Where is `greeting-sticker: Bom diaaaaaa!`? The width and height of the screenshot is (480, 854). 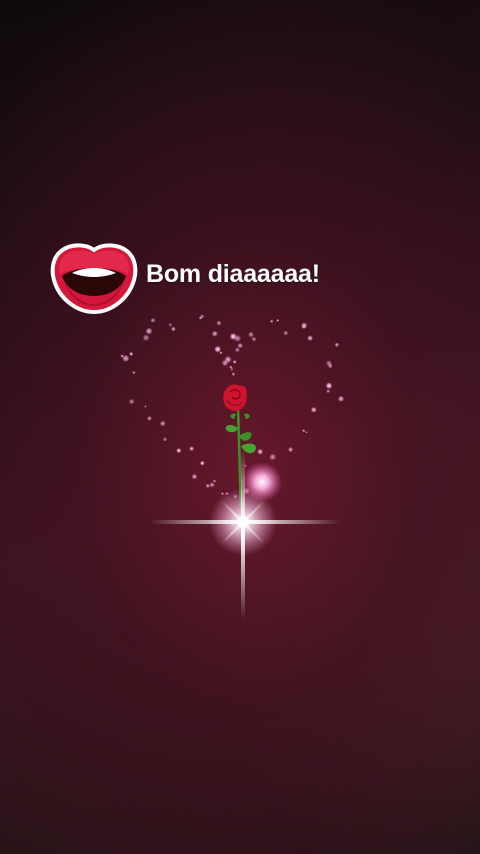
greeting-sticker: Bom diaaaaaa! is located at coordinates (185, 278).